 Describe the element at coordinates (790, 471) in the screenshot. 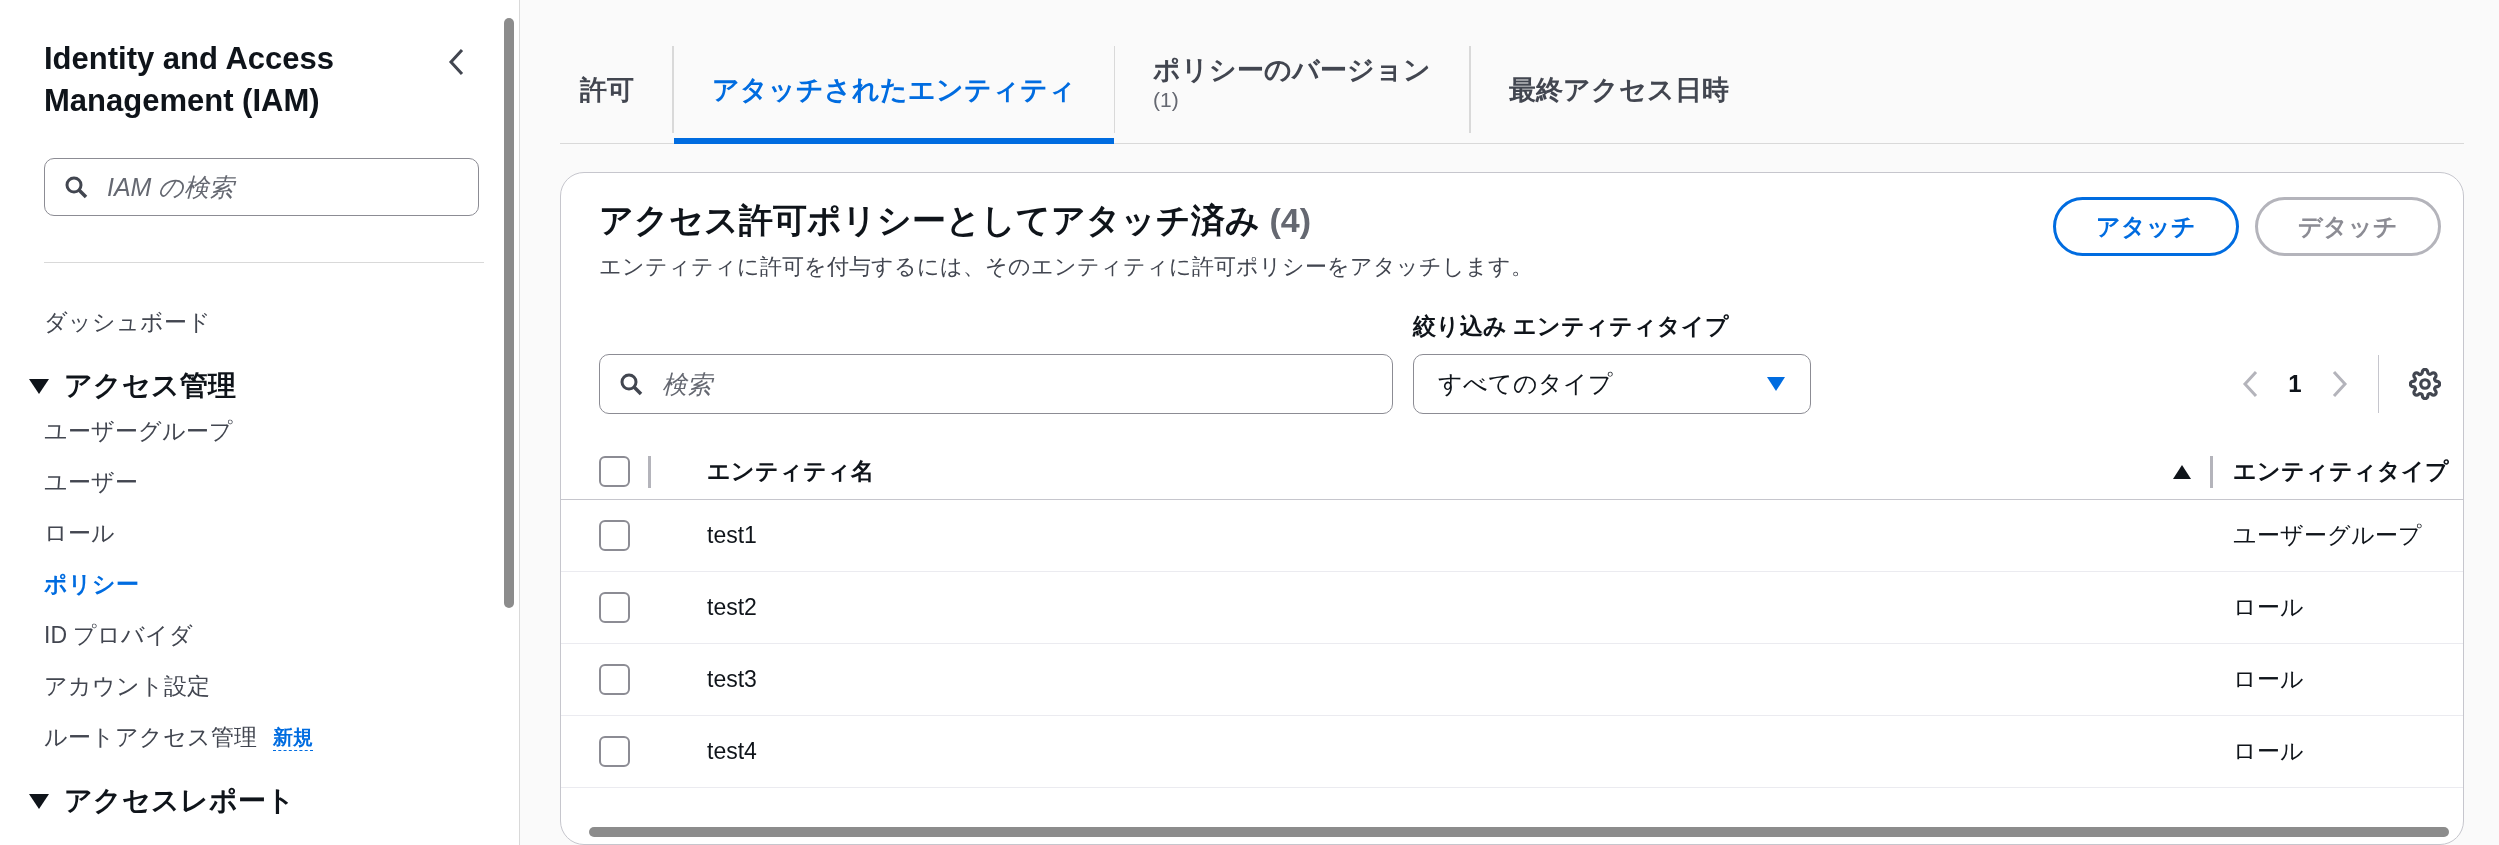

I see `column-header: エンティティ名` at that location.